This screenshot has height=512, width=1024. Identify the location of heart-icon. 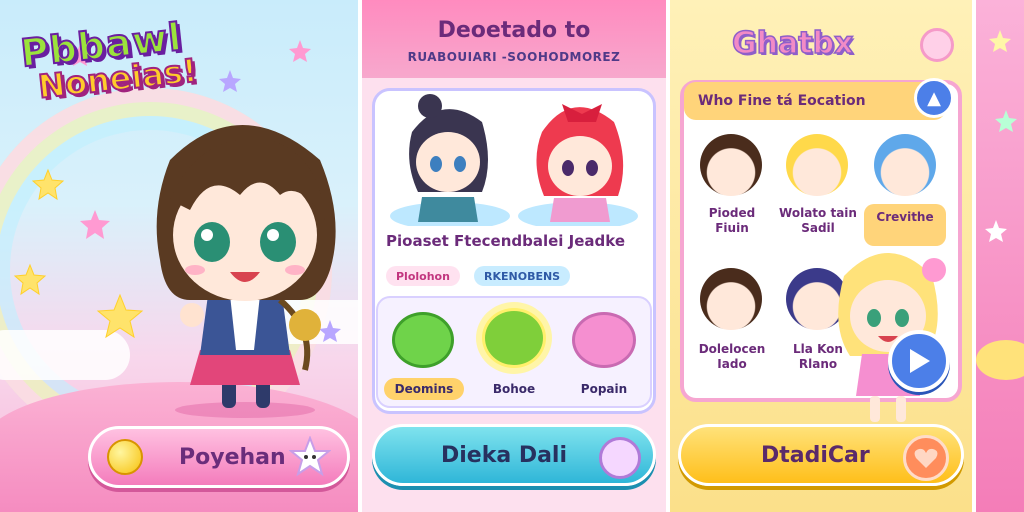
(926, 458).